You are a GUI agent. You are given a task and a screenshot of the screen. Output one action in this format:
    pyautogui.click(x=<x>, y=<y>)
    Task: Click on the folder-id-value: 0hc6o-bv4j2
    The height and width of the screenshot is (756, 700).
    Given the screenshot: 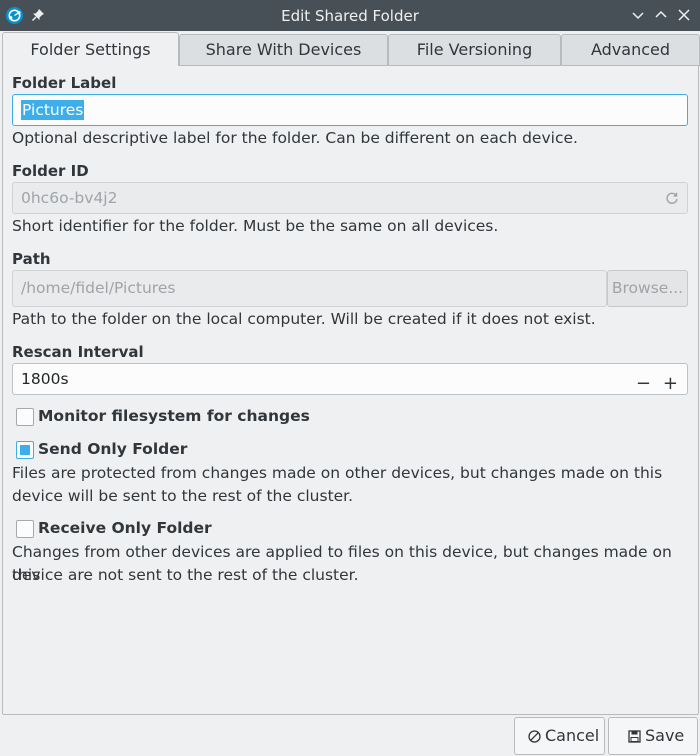 What is the action you would take?
    pyautogui.click(x=69, y=198)
    